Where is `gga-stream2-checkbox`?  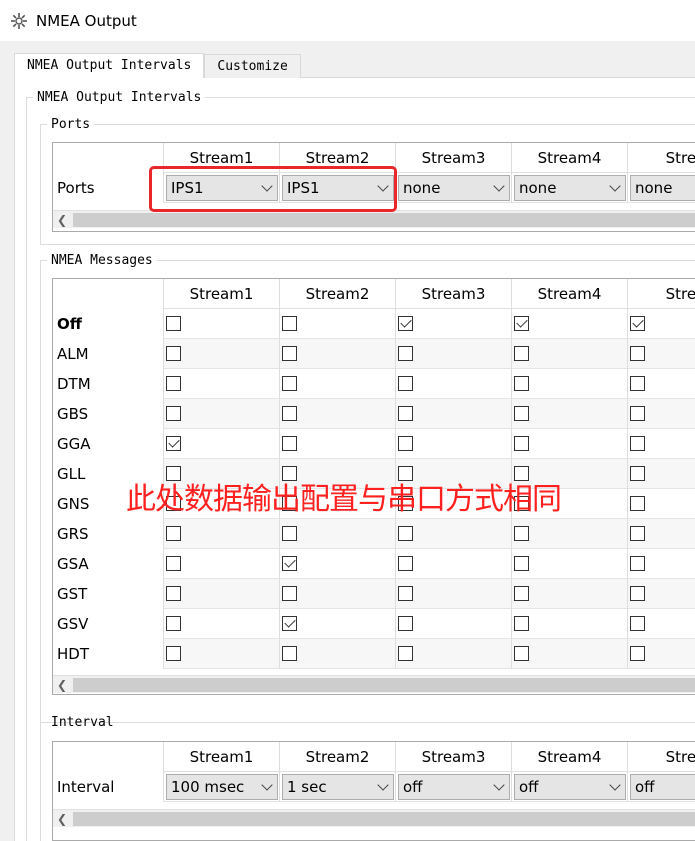 gga-stream2-checkbox is located at coordinates (289, 443).